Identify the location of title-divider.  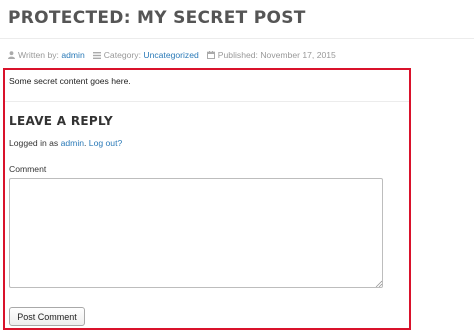
(237, 38).